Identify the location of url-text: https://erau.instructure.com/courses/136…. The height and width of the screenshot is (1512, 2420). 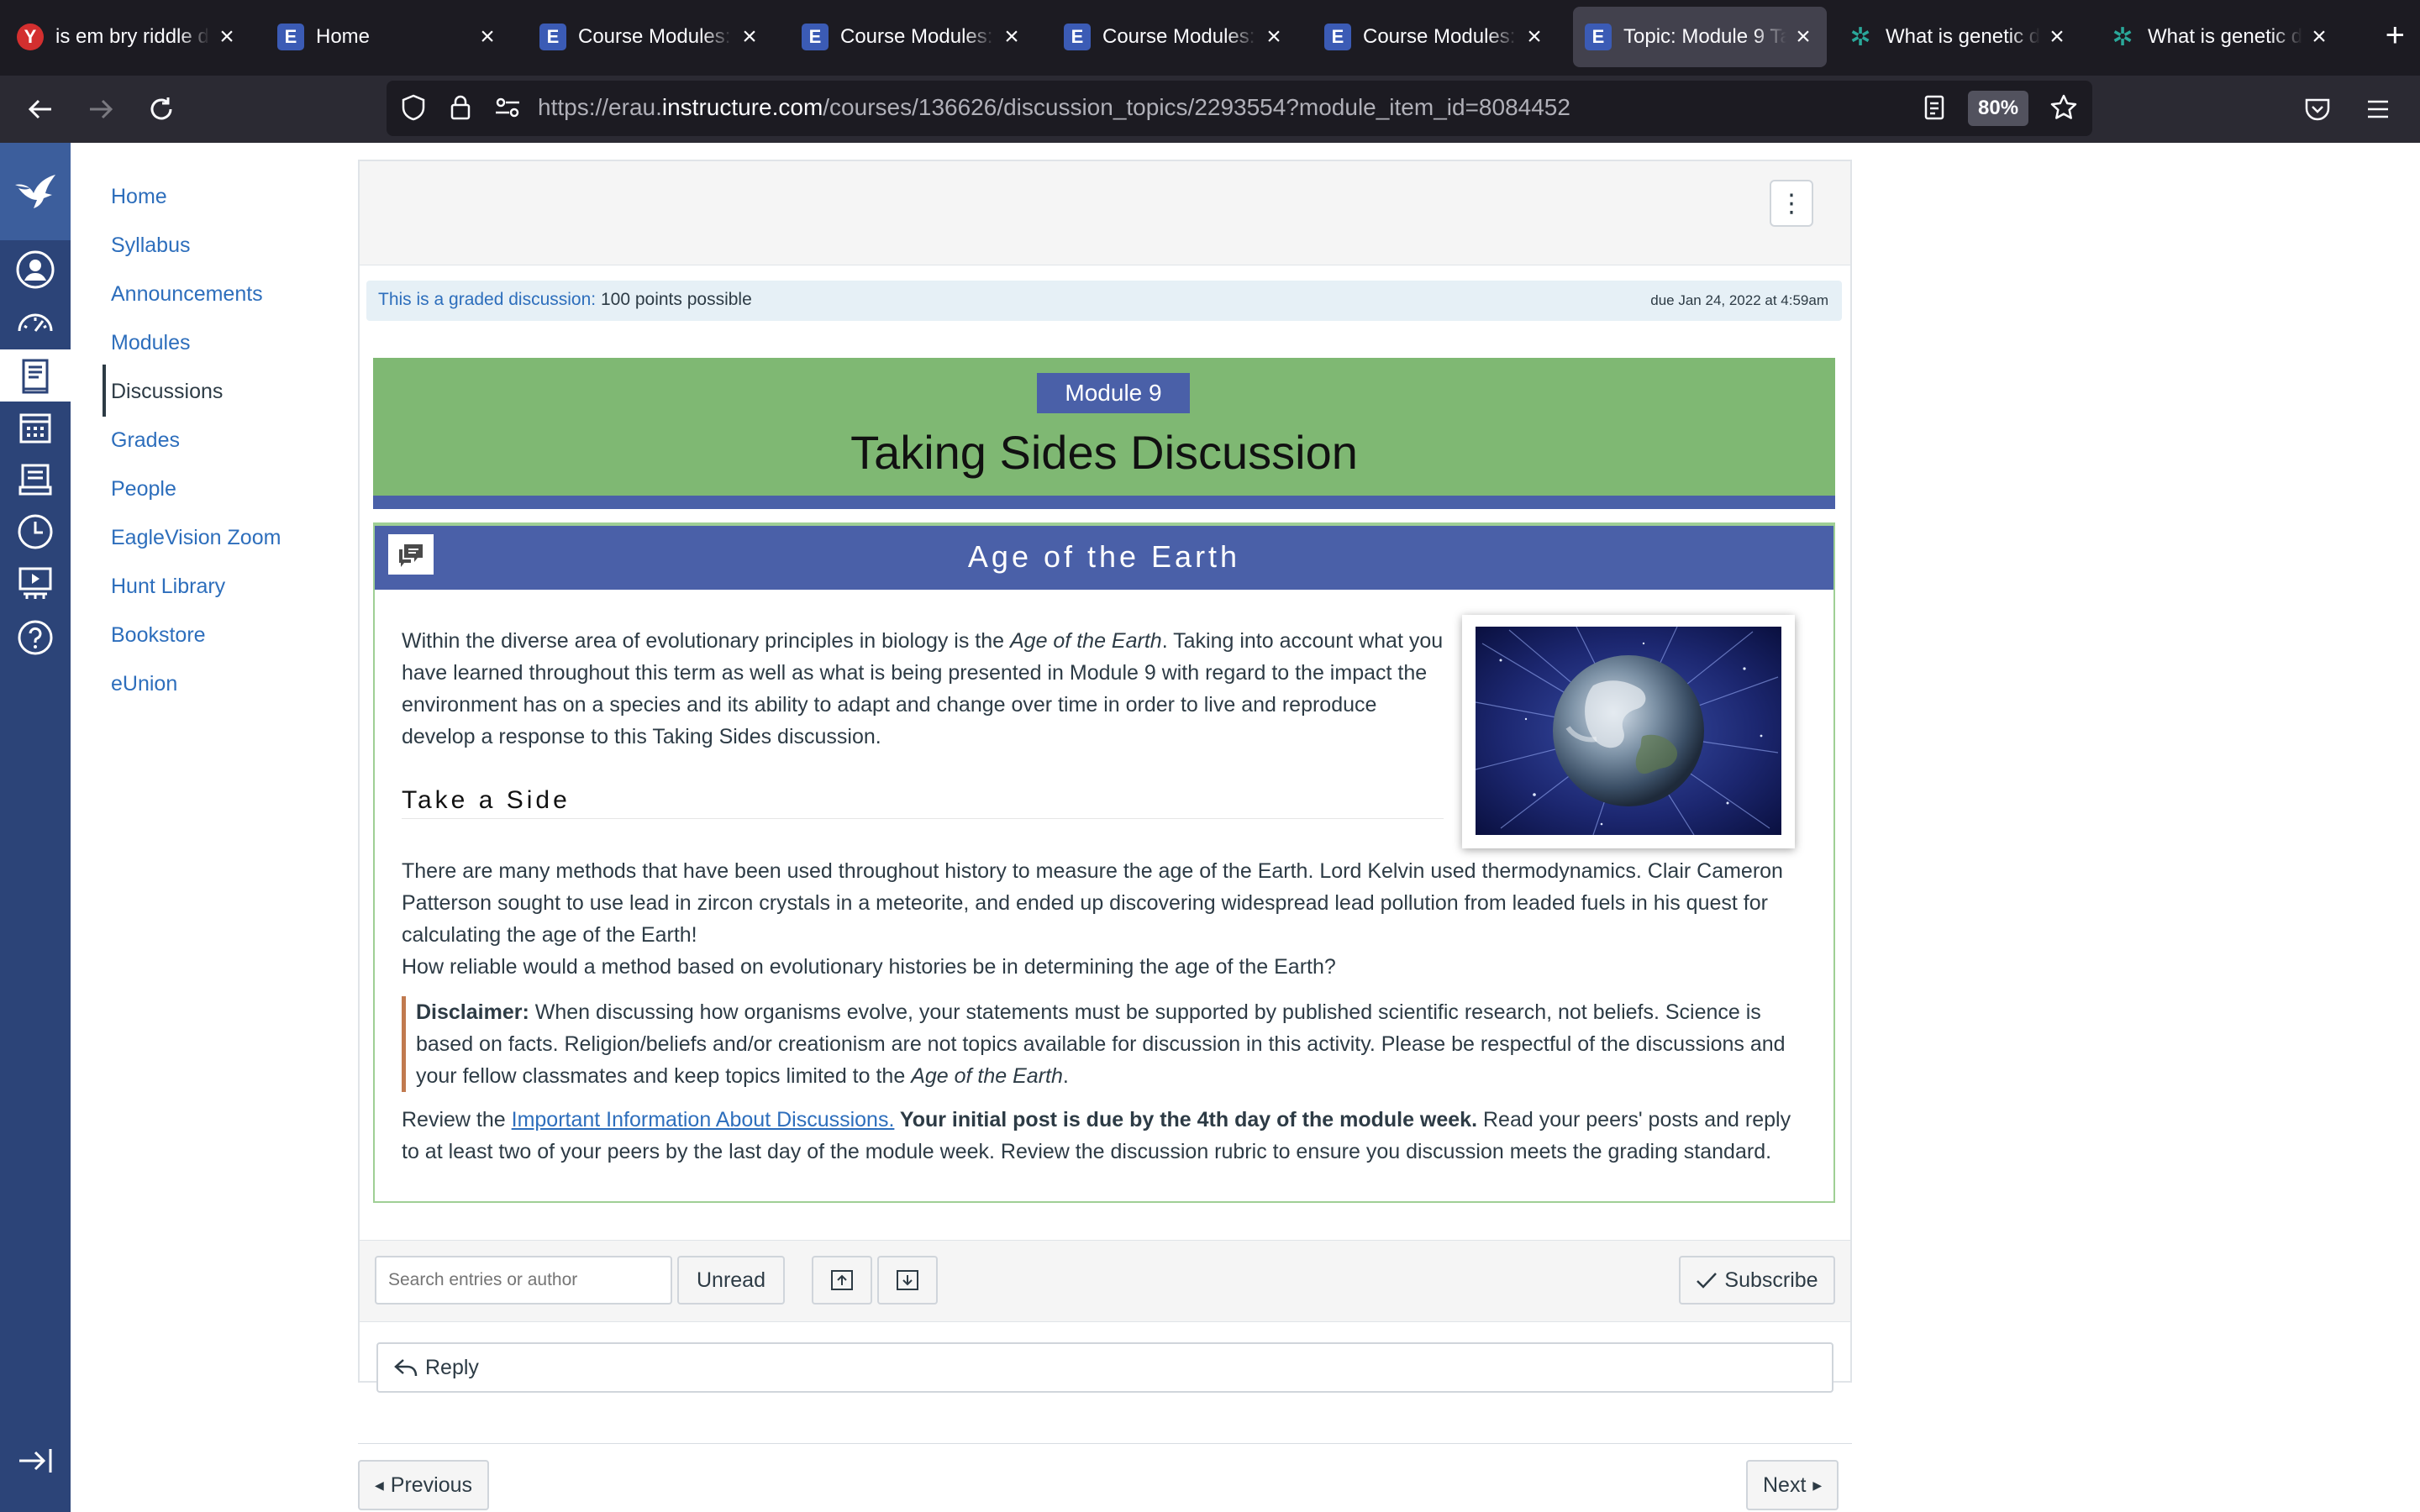
(1054, 107).